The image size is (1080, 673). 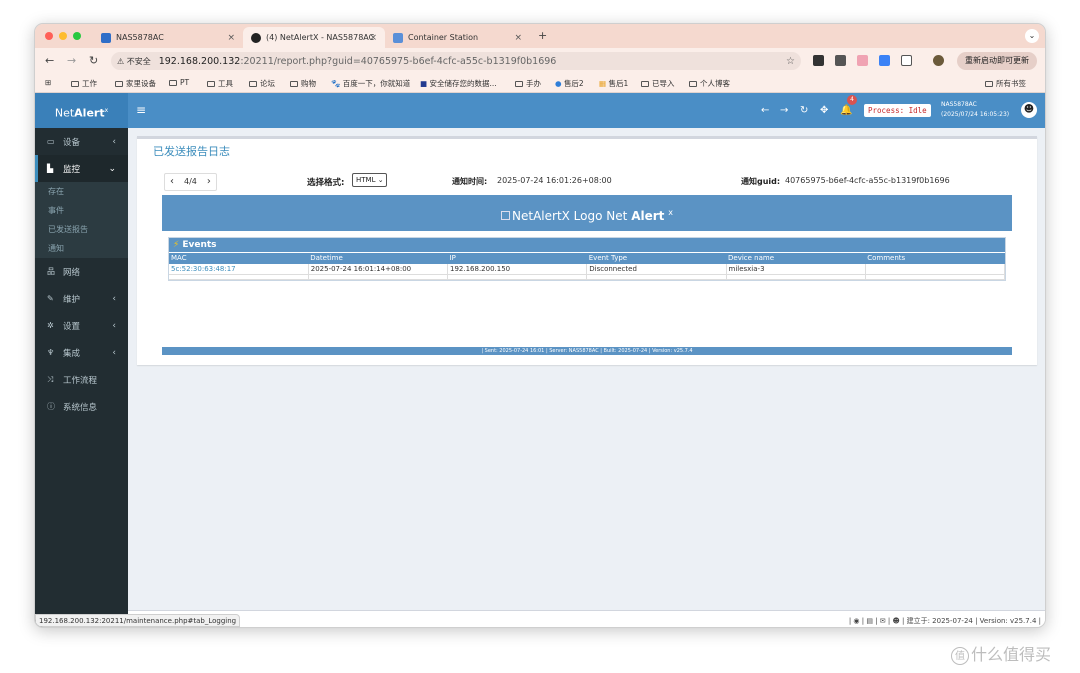 What do you see at coordinates (63, 36) in the screenshot?
I see `minimize-window-button` at bounding box center [63, 36].